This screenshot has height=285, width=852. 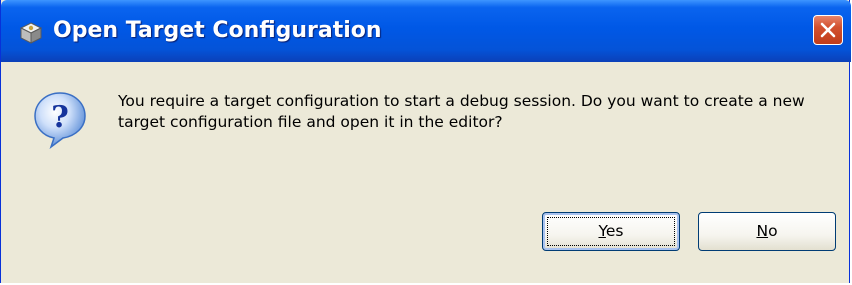 I want to click on close-button, so click(x=828, y=30).